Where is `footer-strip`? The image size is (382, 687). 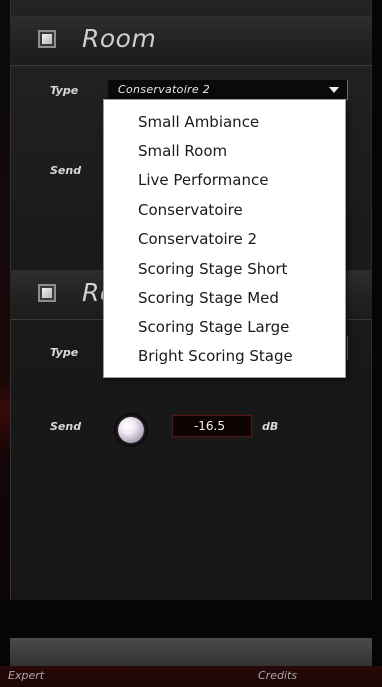
footer-strip is located at coordinates (191, 652).